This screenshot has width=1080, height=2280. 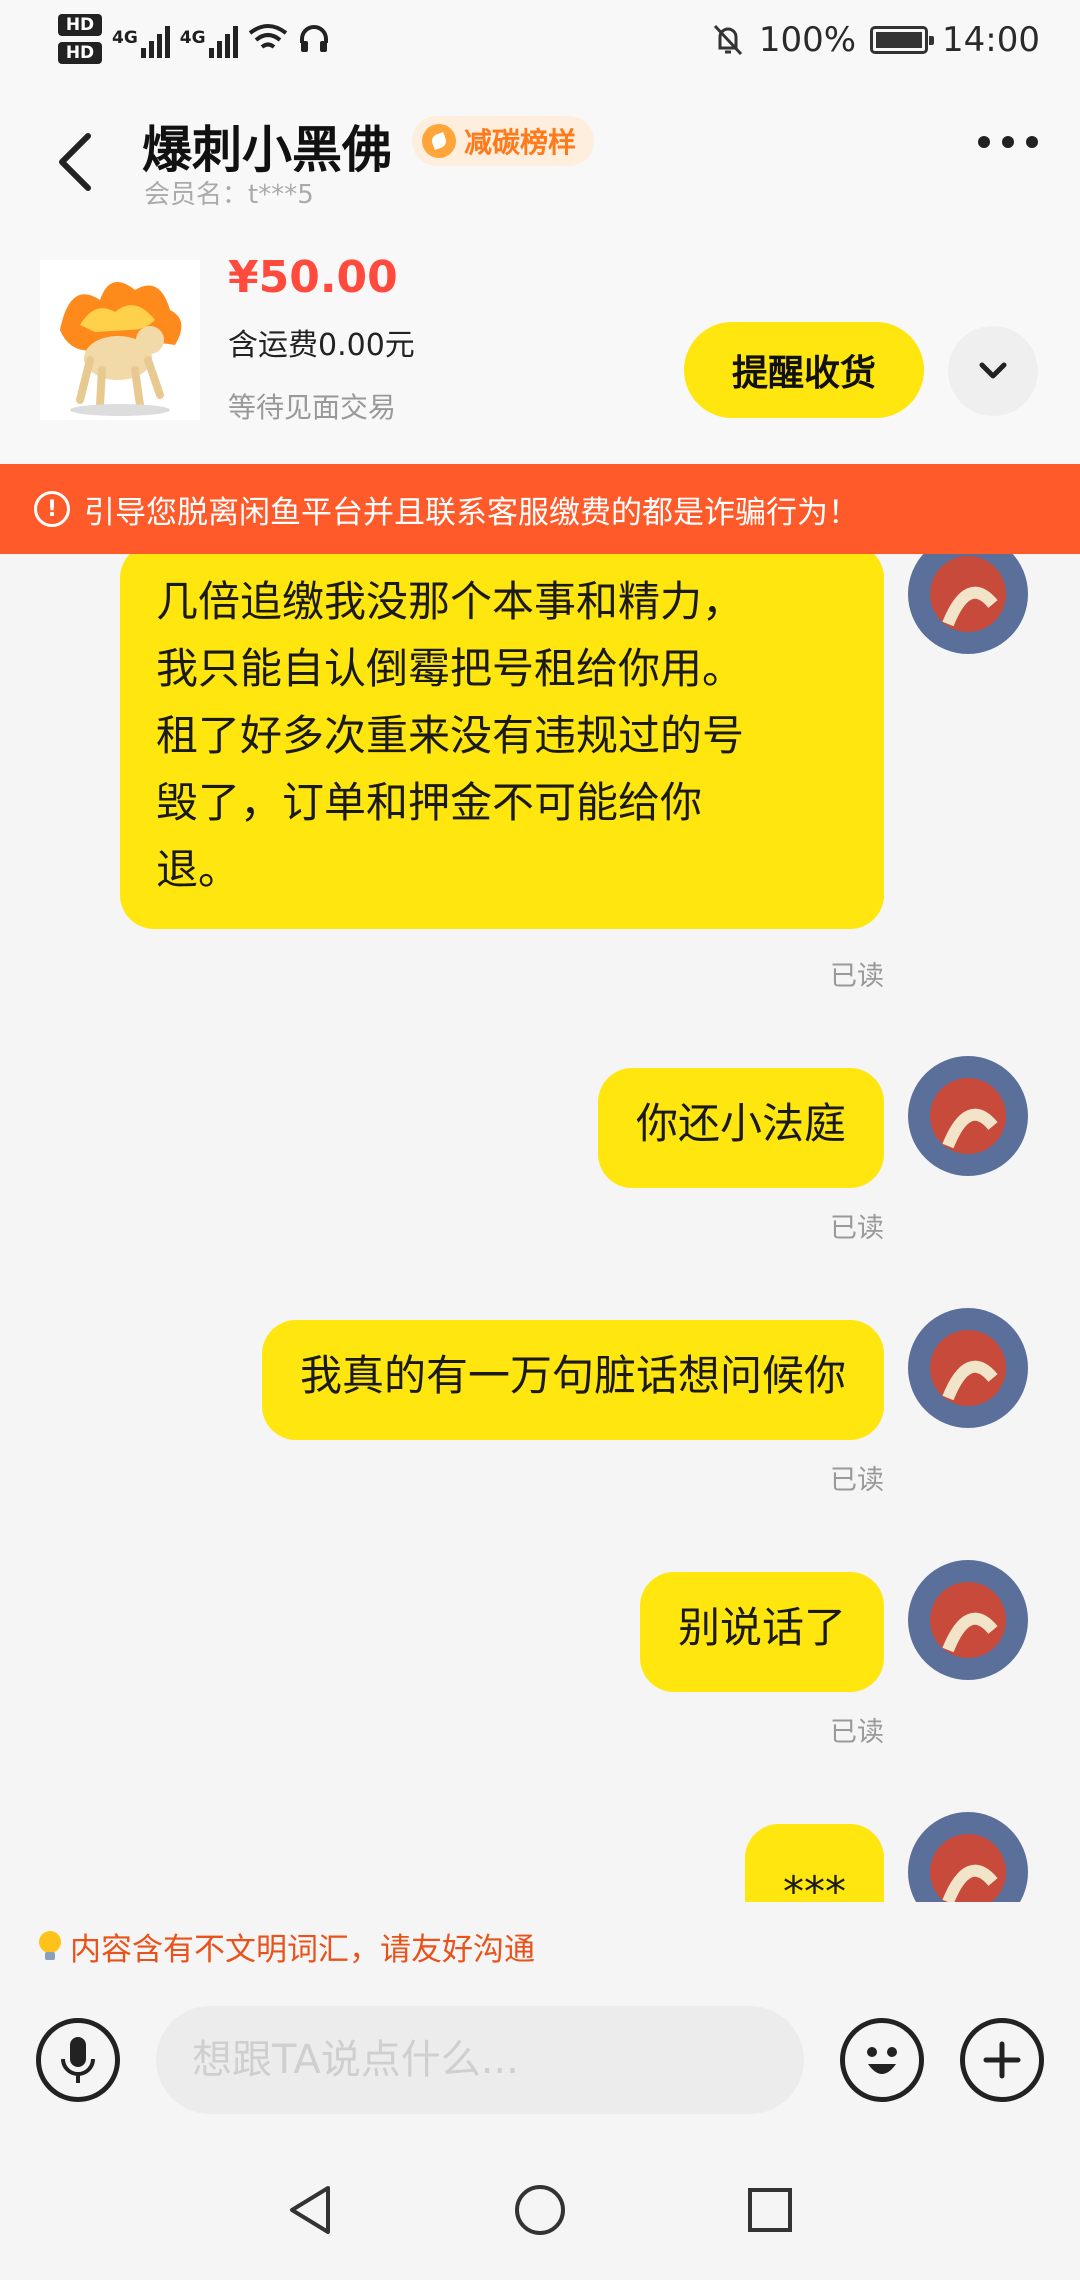 I want to click on mute-bell-icon, so click(x=727, y=40).